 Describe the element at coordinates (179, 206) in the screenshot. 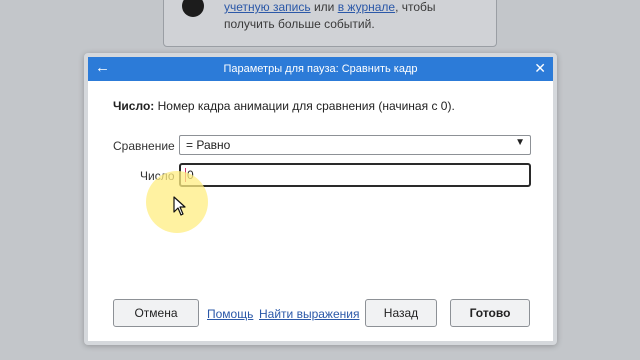

I see `mouse-pointer-icon` at that location.